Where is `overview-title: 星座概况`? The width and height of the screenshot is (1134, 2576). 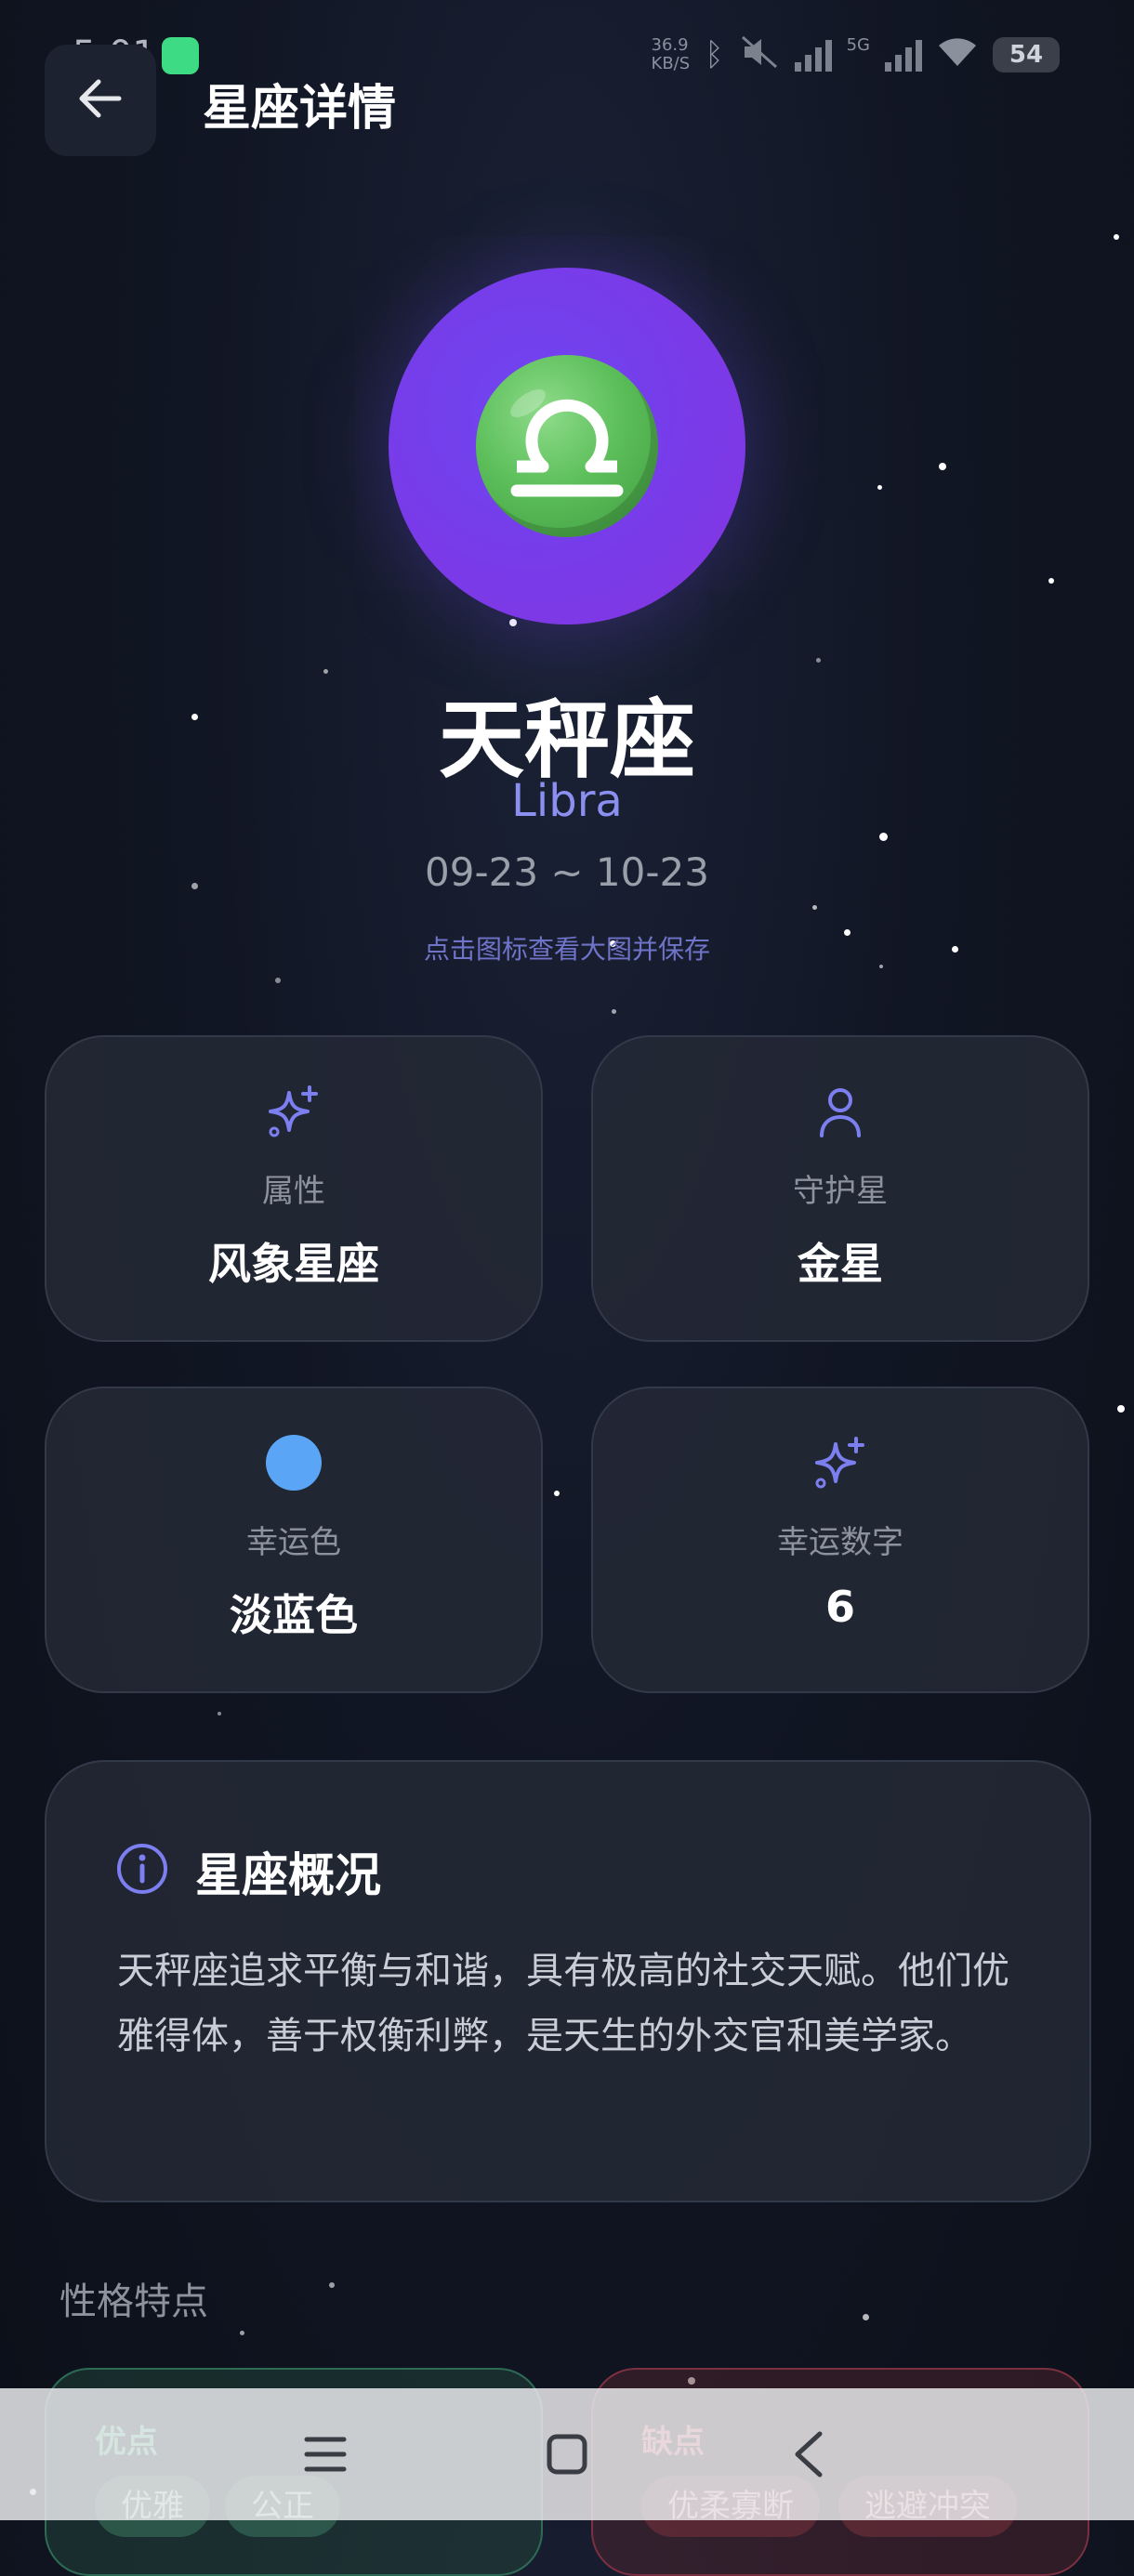 overview-title: 星座概况 is located at coordinates (288, 1875).